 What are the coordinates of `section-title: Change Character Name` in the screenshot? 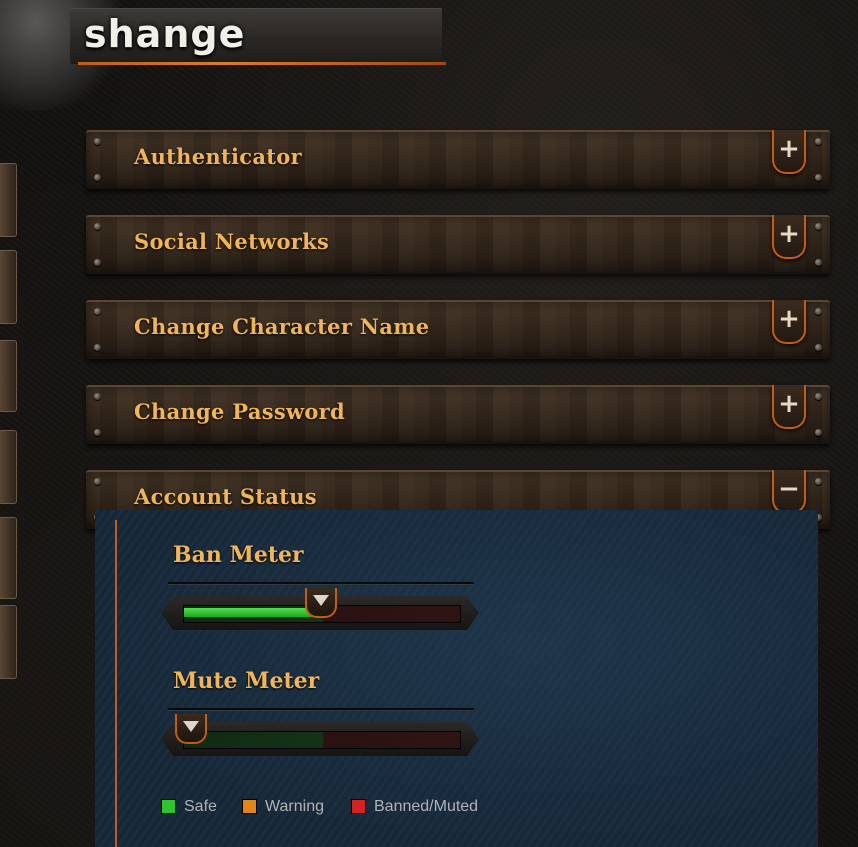 It's located at (282, 326).